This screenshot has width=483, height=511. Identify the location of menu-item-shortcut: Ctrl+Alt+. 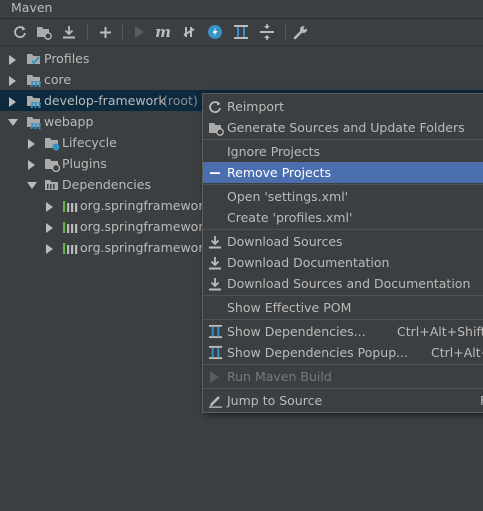
(457, 352).